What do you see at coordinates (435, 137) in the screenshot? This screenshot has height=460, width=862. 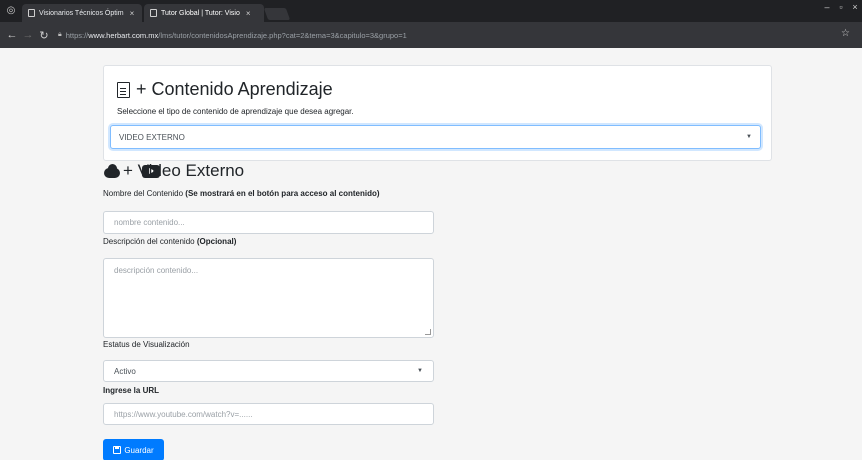 I see `content-type-select: VIDEO EXTERNO ▼` at bounding box center [435, 137].